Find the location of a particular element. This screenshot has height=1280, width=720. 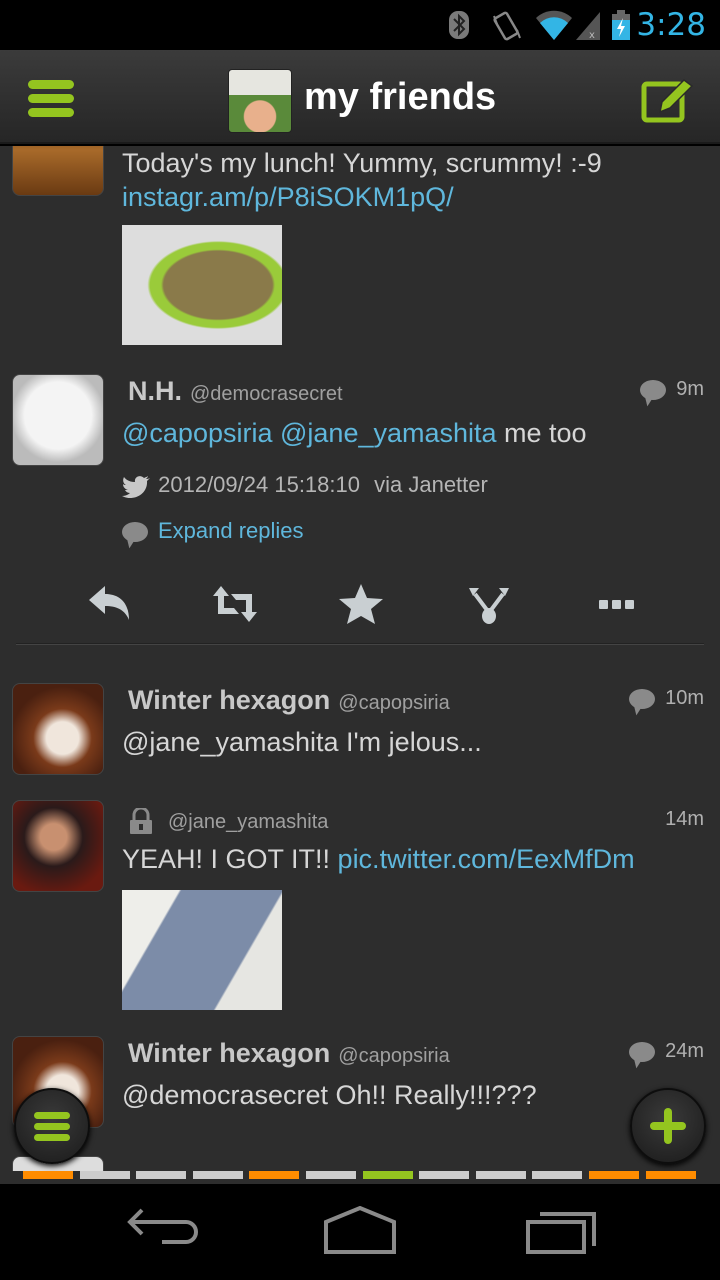

back-button is located at coordinates (162, 1231).